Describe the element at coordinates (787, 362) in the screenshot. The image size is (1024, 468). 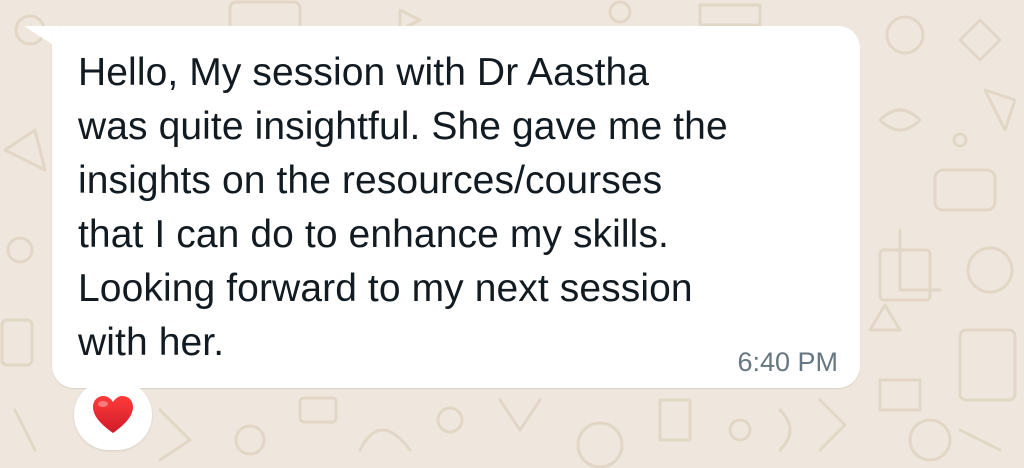
I see `message-timestamp: 6:40 PM` at that location.